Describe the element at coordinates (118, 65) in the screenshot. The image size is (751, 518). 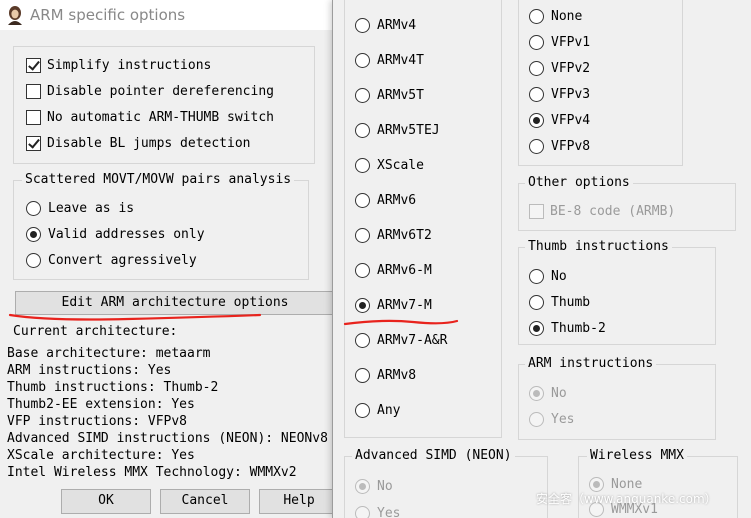
I see `simplify-instructions-checkbox: Simplify instructions` at that location.